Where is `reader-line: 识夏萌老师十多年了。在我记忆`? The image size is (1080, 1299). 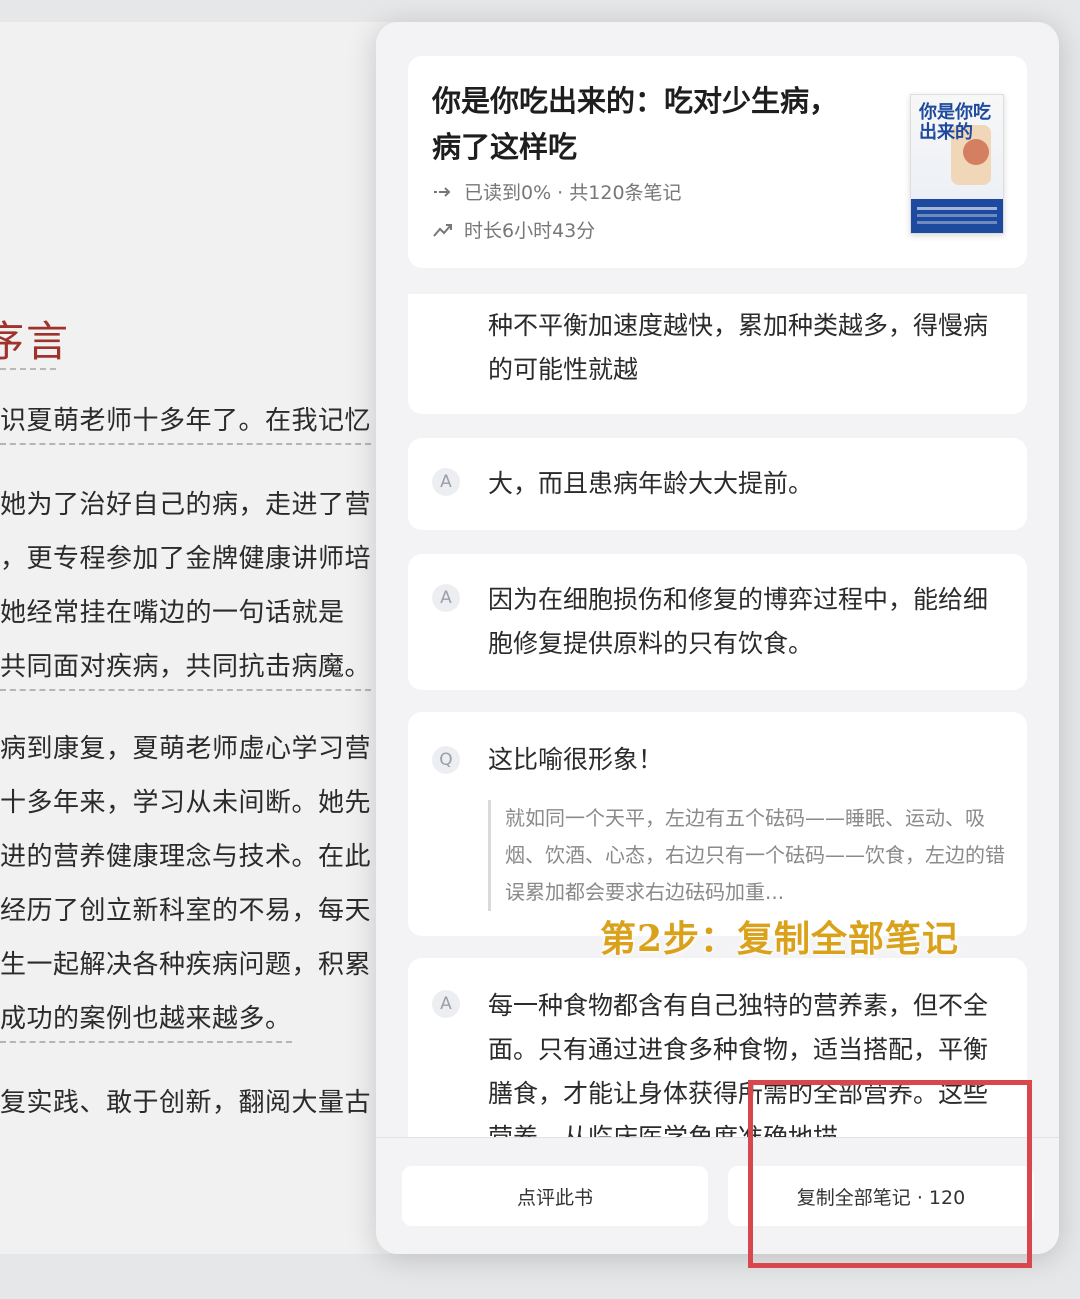 reader-line: 识夏萌老师十多年了。在我记忆 is located at coordinates (186, 422).